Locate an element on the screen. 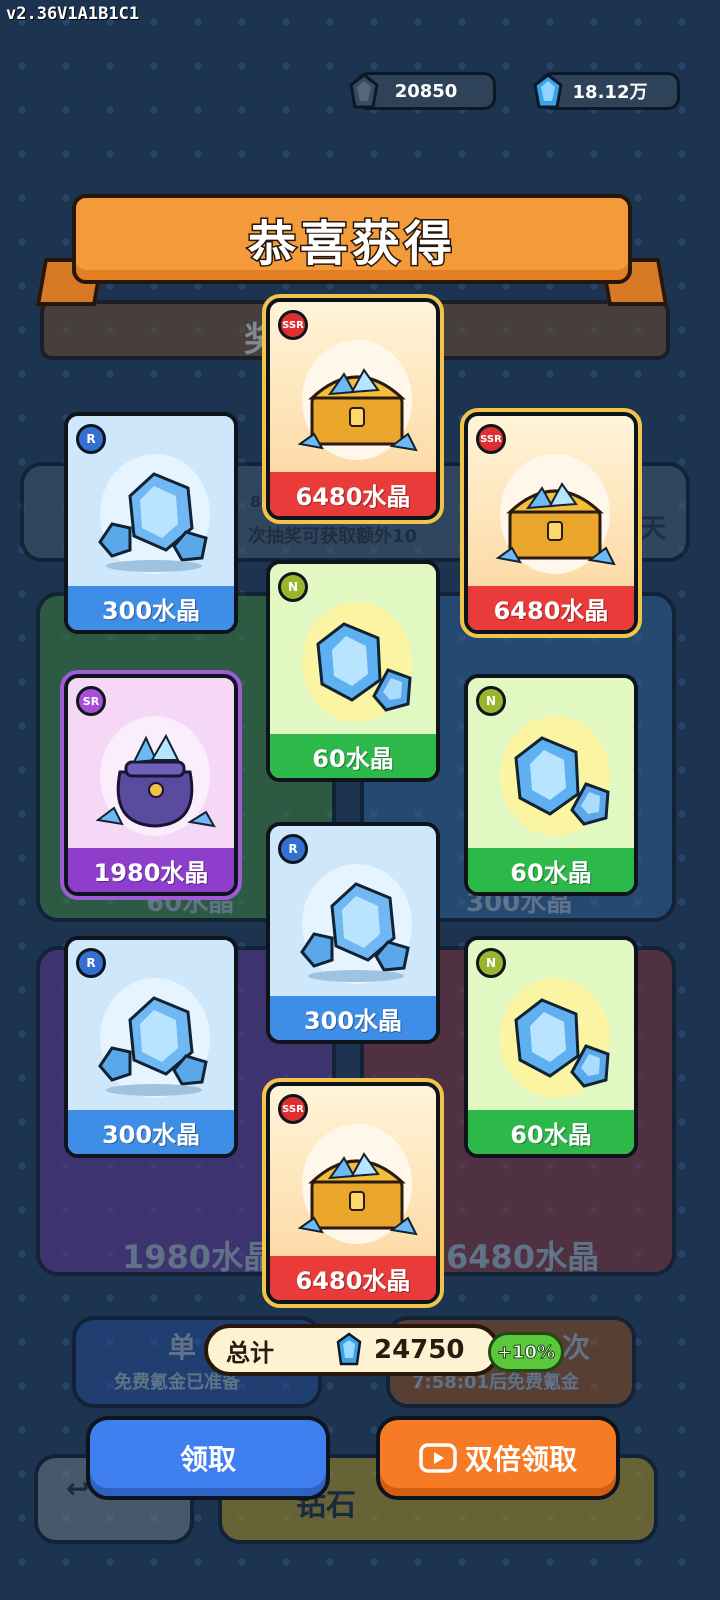  rarity-badge: SR is located at coordinates (91, 701).